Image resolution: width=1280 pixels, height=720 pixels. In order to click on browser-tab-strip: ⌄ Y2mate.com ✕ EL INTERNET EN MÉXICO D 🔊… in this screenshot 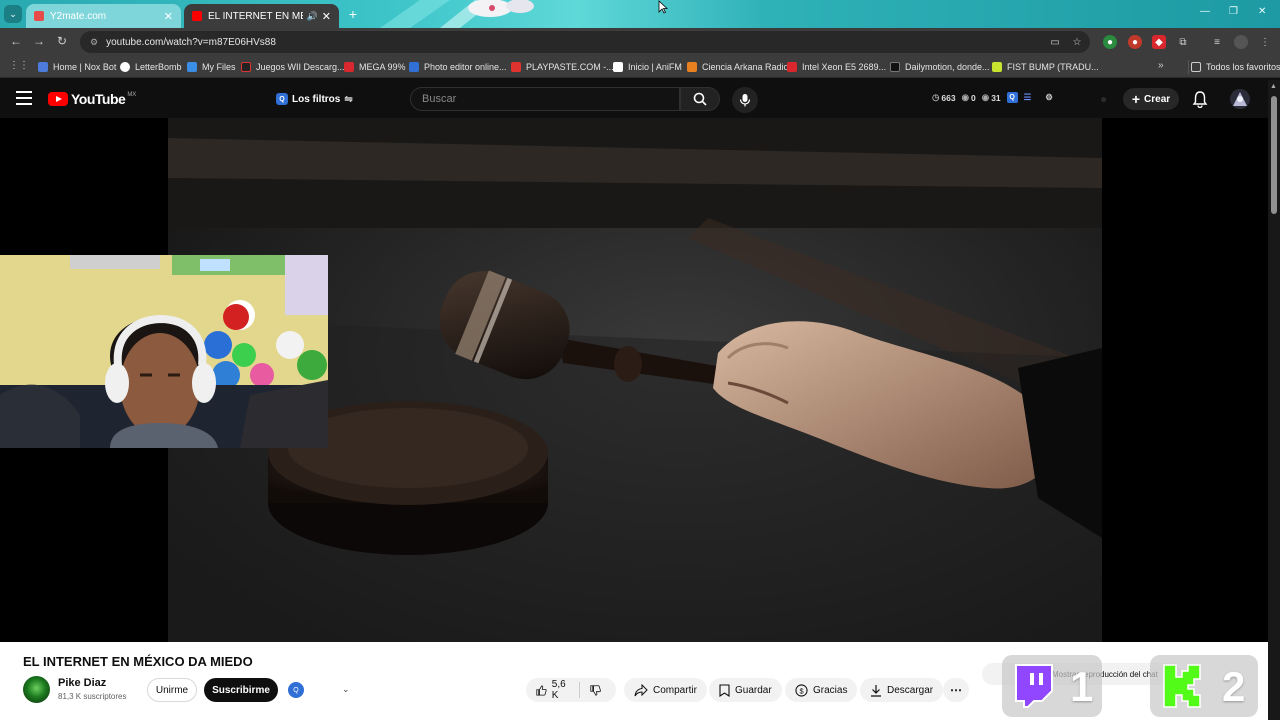, I will do `click(640, 14)`.